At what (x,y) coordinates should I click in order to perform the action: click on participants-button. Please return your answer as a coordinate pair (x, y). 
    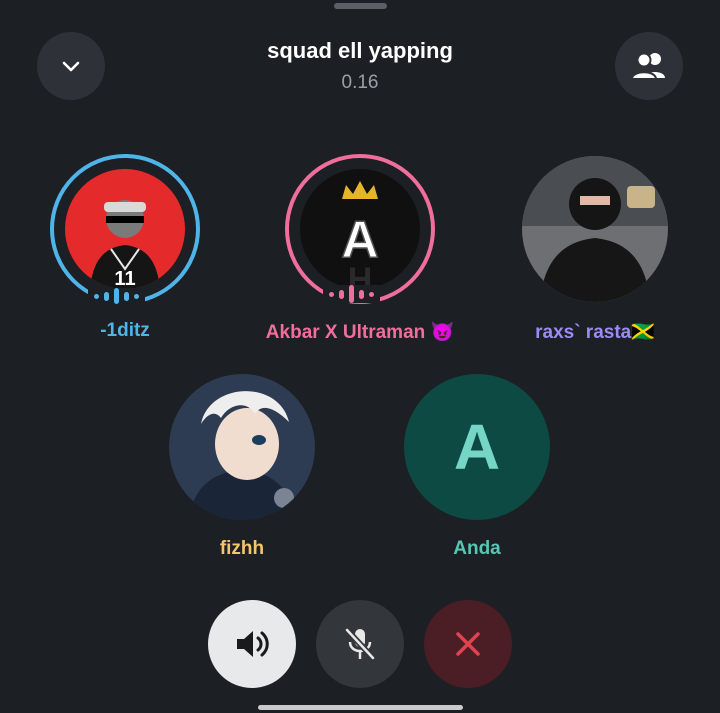
    Looking at the image, I should click on (649, 66).